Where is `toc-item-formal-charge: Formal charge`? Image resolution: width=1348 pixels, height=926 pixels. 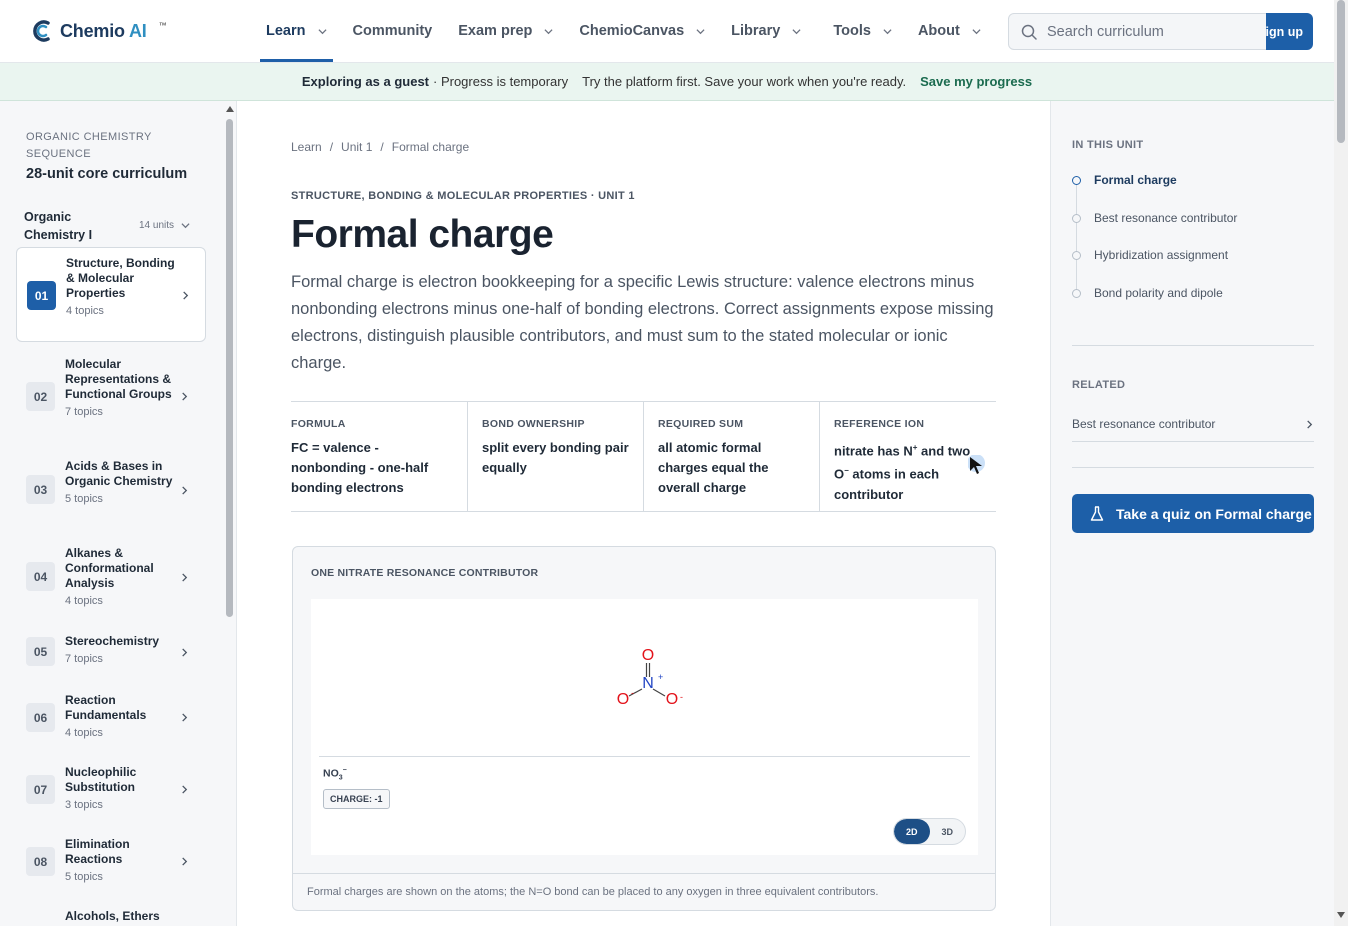 toc-item-formal-charge: Formal charge is located at coordinates (1124, 180).